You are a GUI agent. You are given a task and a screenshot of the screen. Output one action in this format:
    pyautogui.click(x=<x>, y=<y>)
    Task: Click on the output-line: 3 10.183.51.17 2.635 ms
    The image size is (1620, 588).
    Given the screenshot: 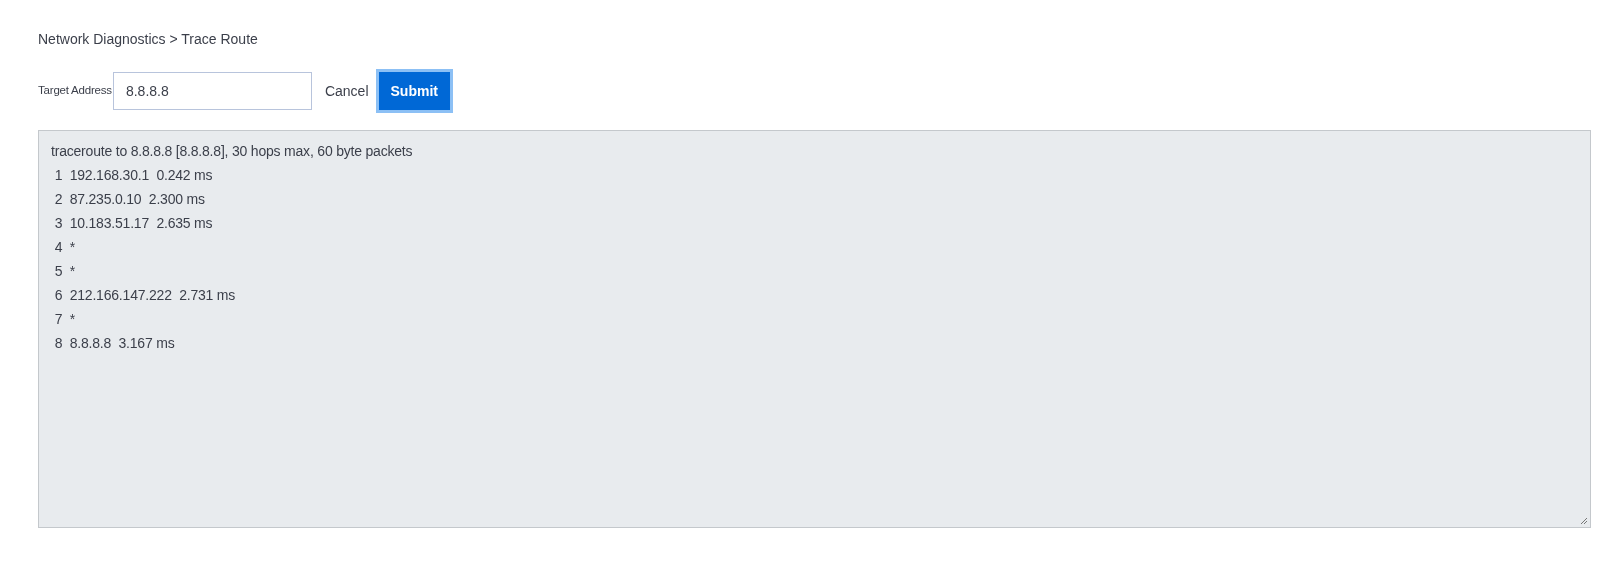 What is the action you would take?
    pyautogui.click(x=133, y=223)
    